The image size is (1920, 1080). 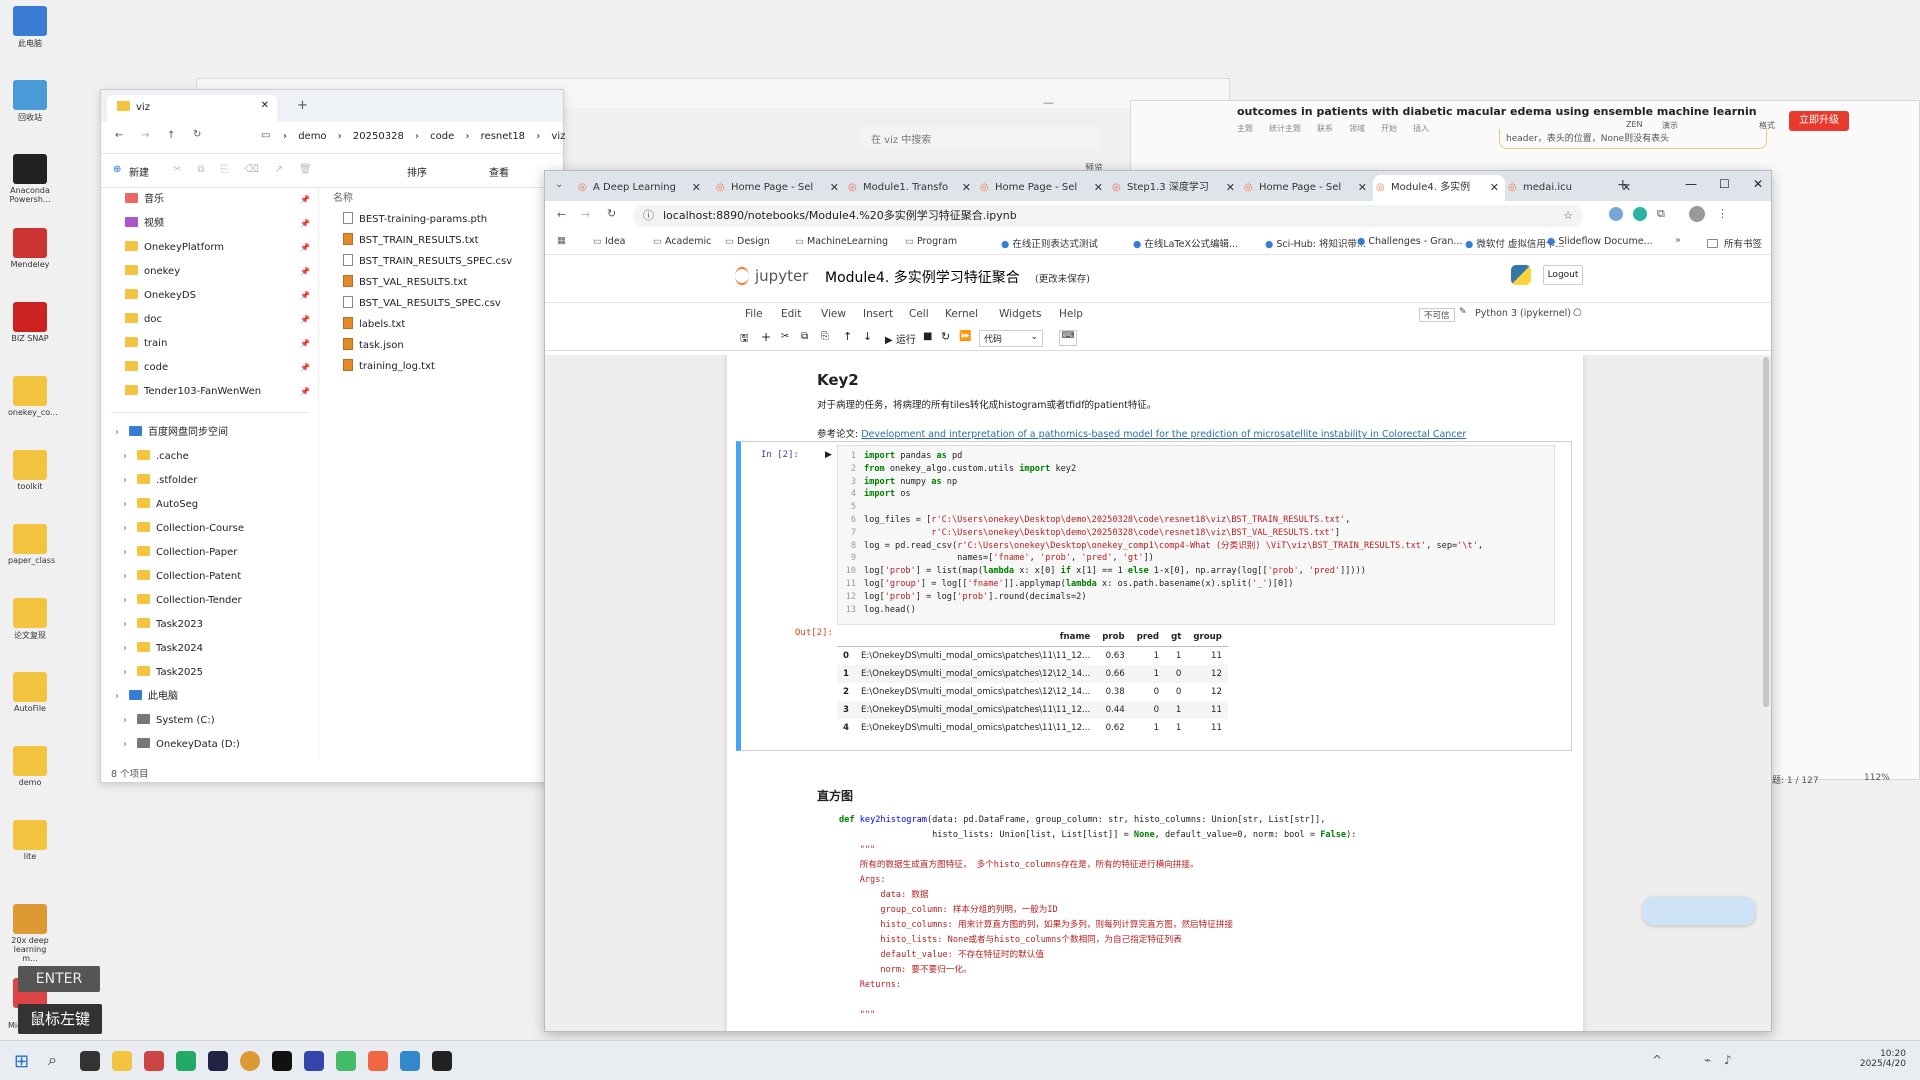 I want to click on menu-kernel: Kernel, so click(x=961, y=314).